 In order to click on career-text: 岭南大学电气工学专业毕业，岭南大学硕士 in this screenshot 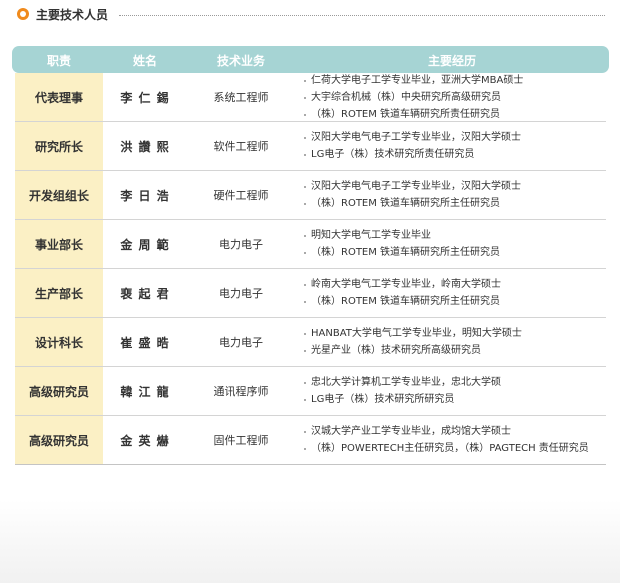, I will do `click(406, 284)`.